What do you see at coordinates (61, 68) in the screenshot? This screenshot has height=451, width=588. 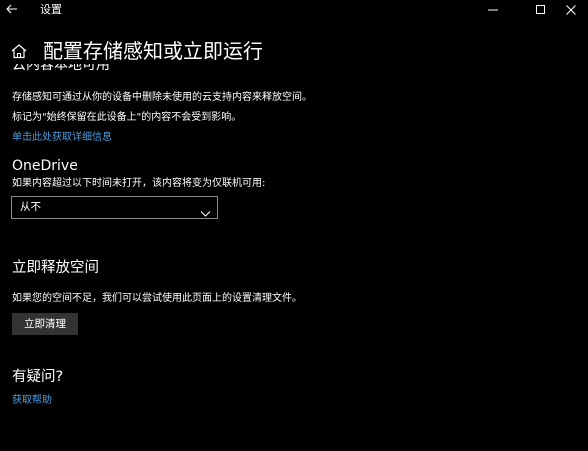 I see `section-heading-cloud: 云内容本地可用` at bounding box center [61, 68].